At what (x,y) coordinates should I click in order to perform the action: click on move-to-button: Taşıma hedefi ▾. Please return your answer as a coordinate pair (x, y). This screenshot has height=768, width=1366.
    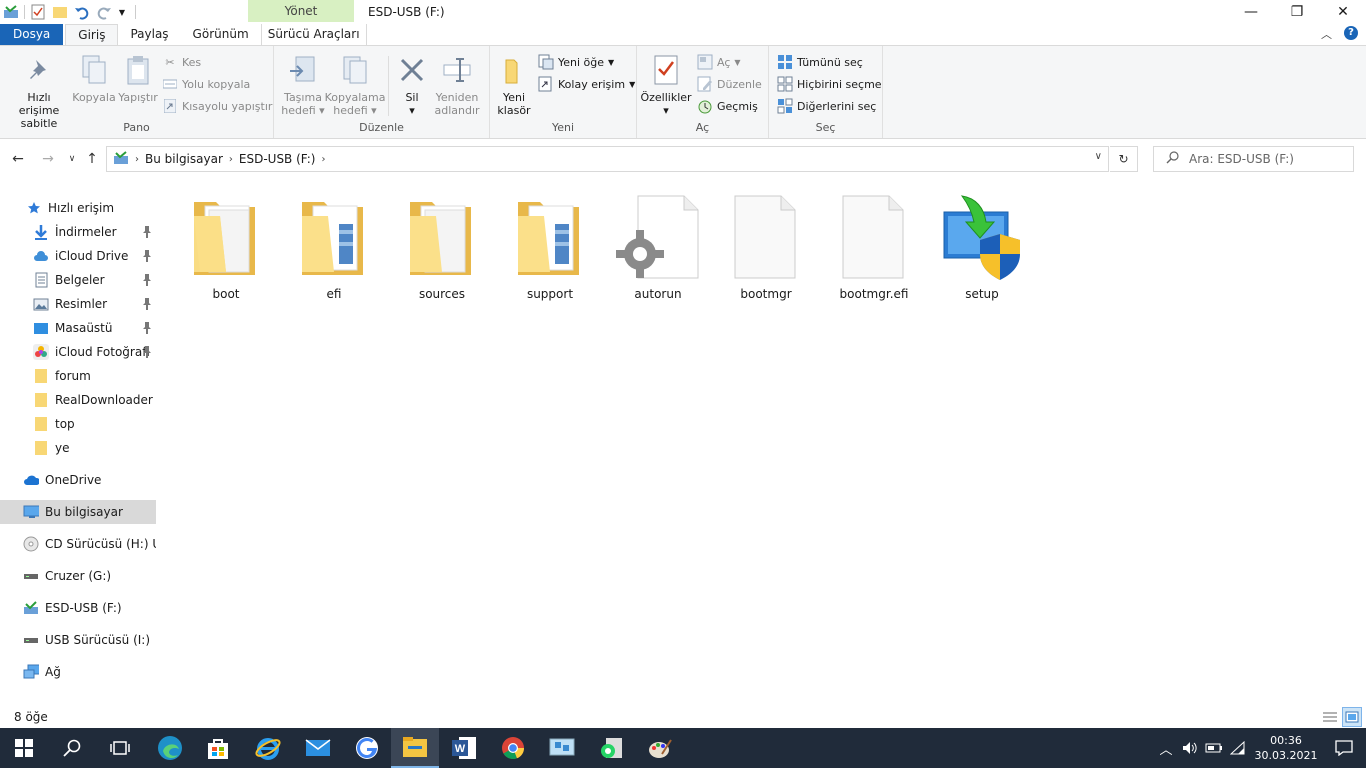
    Looking at the image, I should click on (303, 84).